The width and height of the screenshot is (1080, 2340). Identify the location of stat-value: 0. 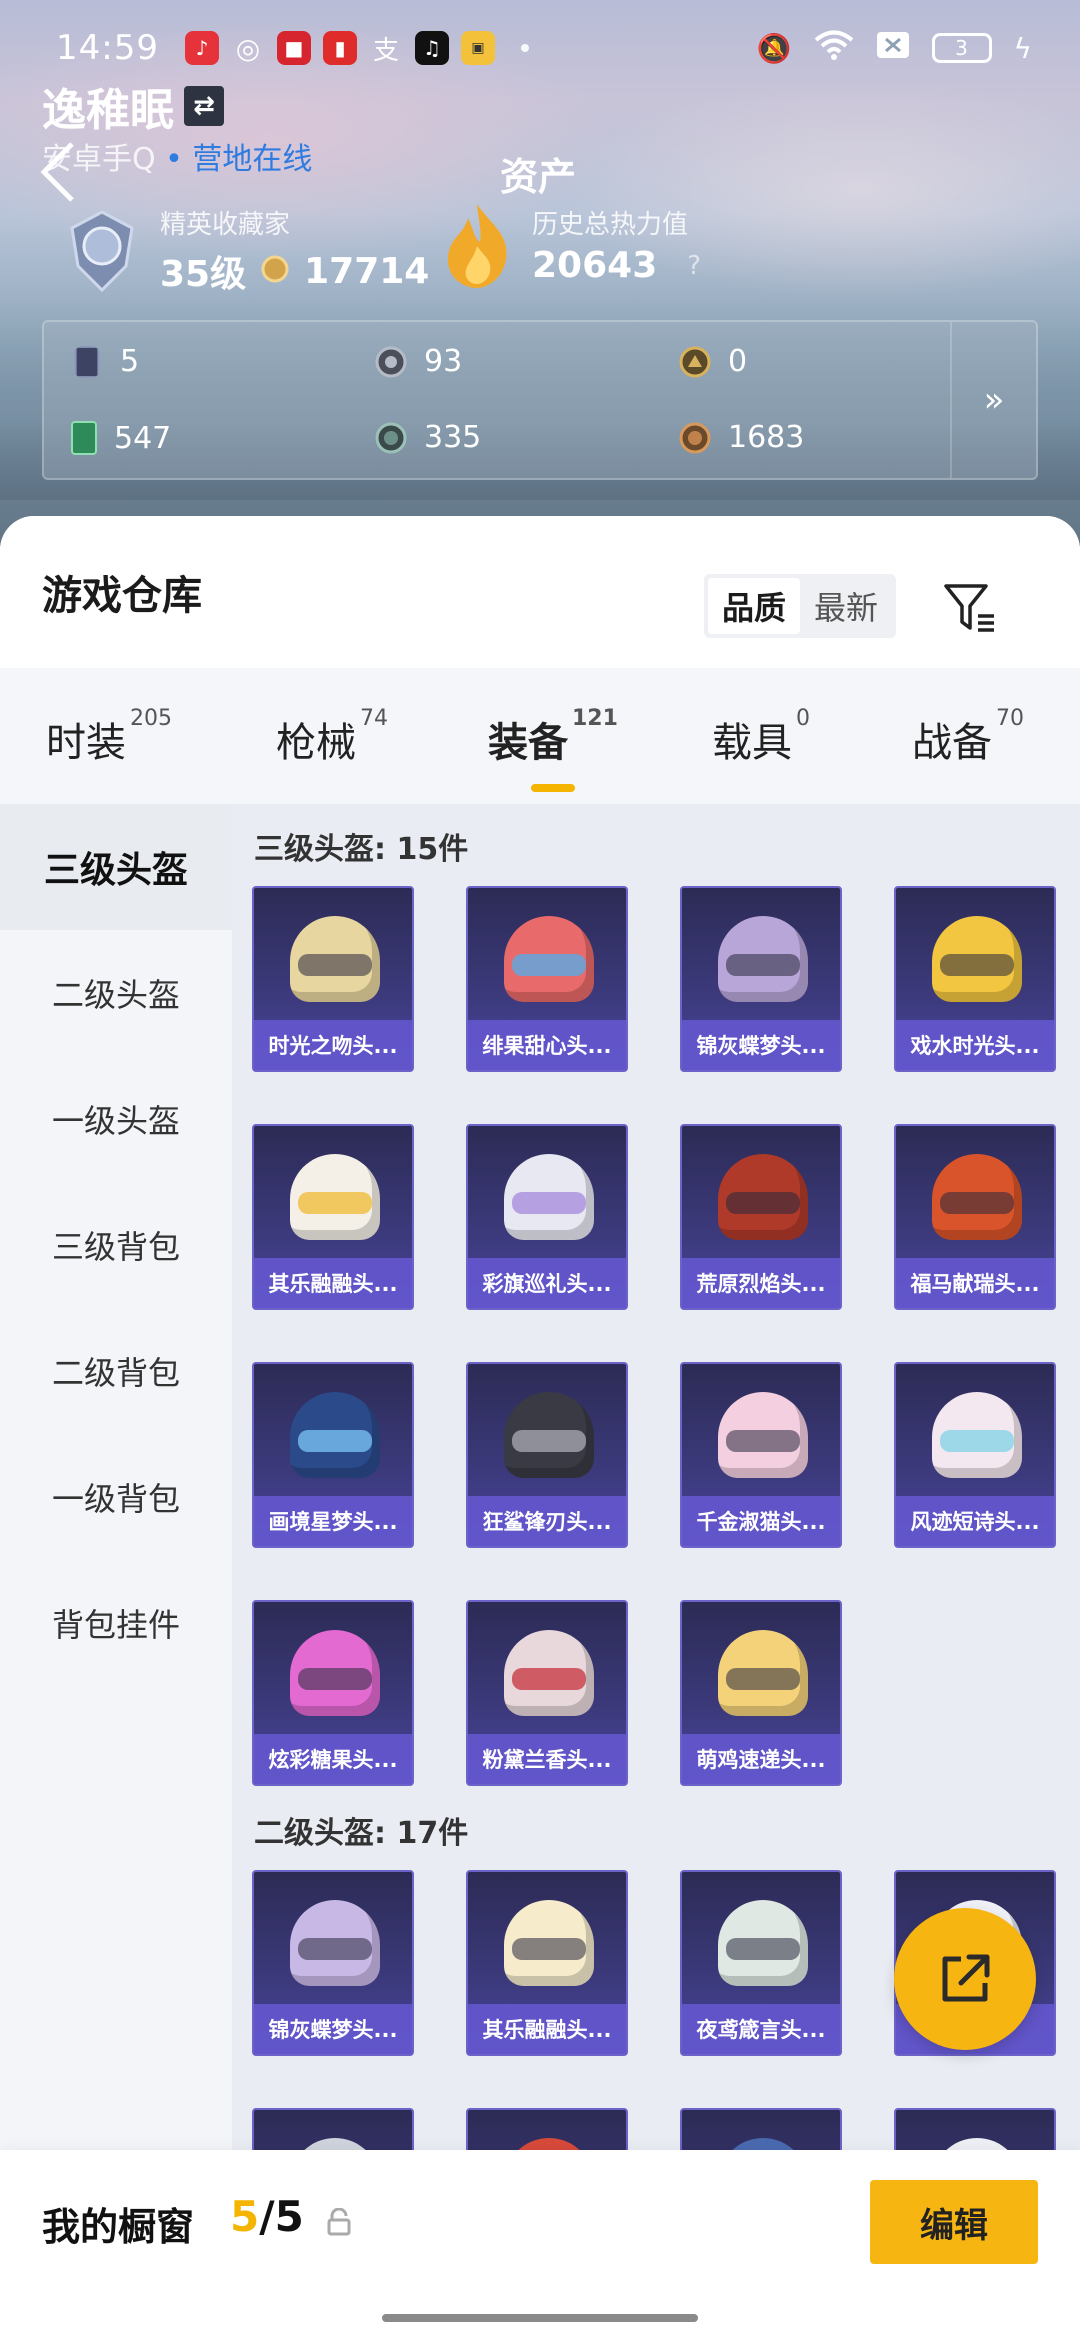
(738, 361).